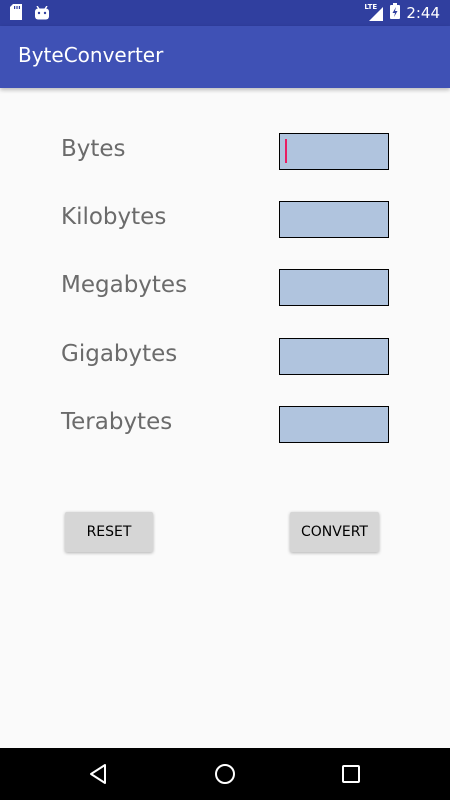  Describe the element at coordinates (334, 219) in the screenshot. I see `kilobytes-input` at that location.